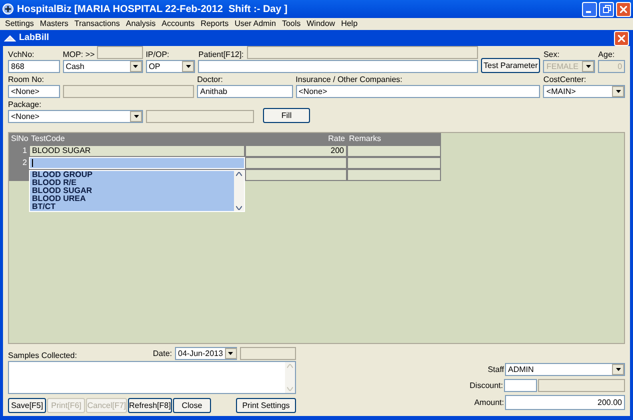  What do you see at coordinates (266, 405) in the screenshot?
I see `push-button: Print Settings` at bounding box center [266, 405].